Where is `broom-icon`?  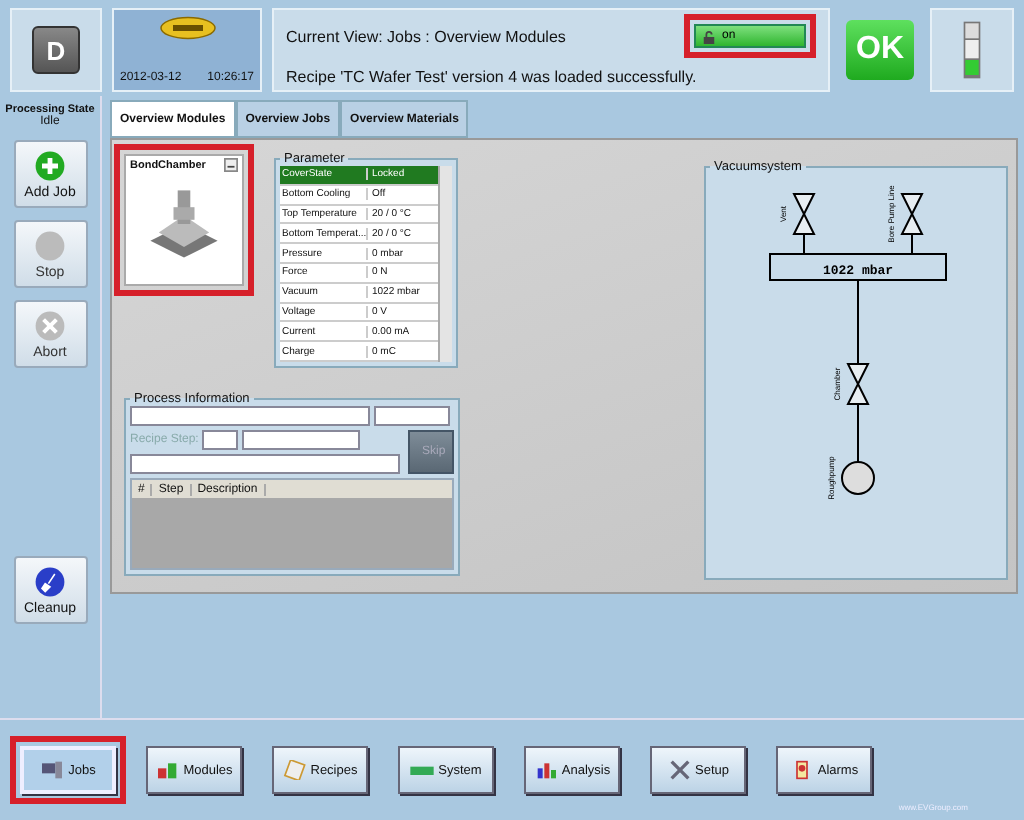 broom-icon is located at coordinates (50, 581).